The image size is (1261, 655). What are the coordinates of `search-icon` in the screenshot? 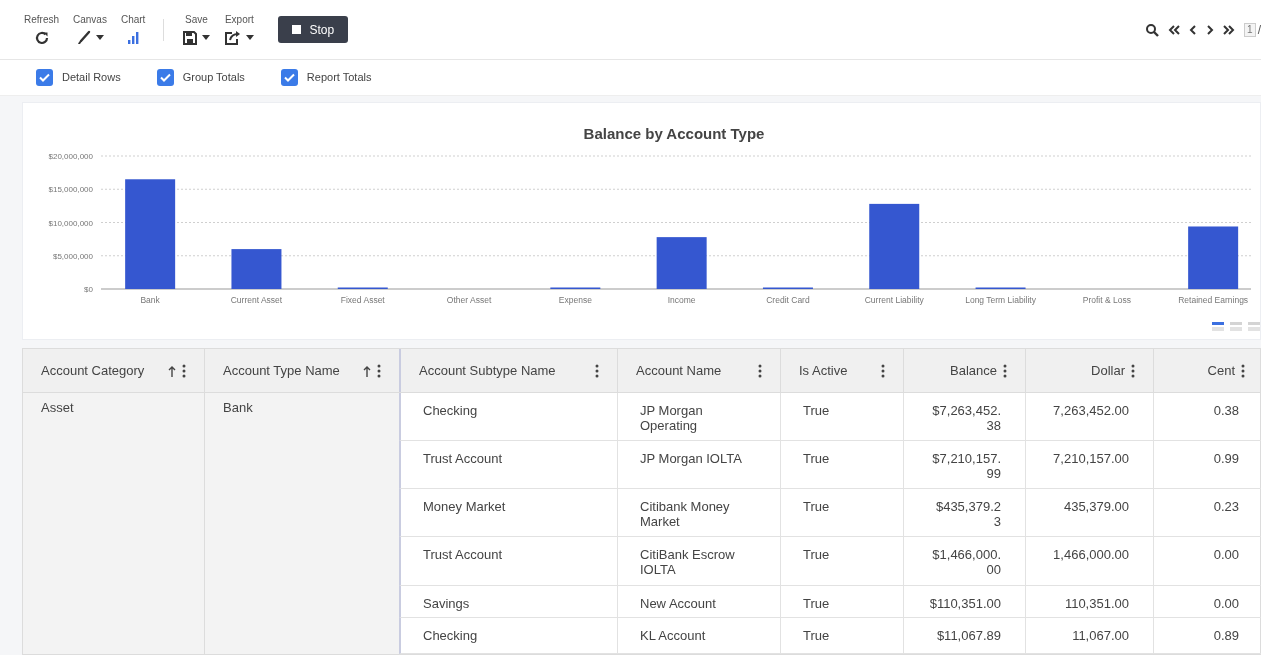 It's located at (1152, 29).